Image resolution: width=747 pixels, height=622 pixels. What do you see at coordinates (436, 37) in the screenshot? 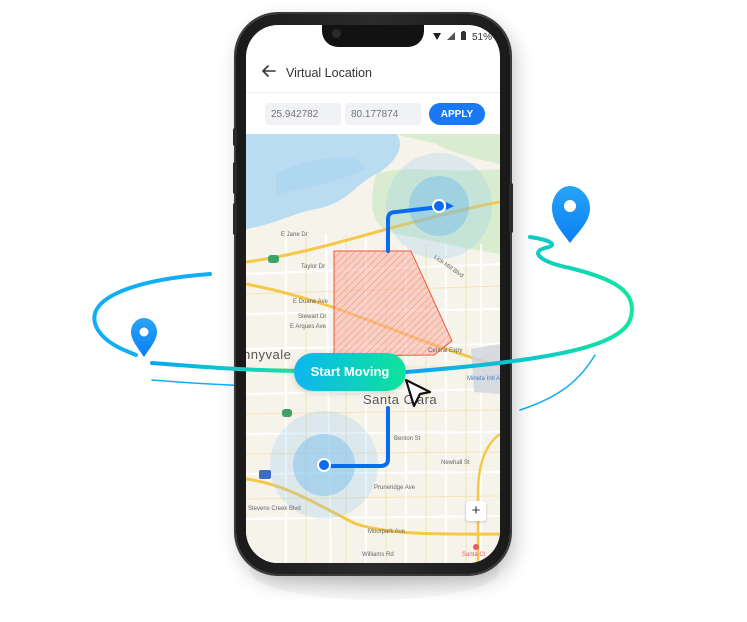
I see `wifi-icon` at bounding box center [436, 37].